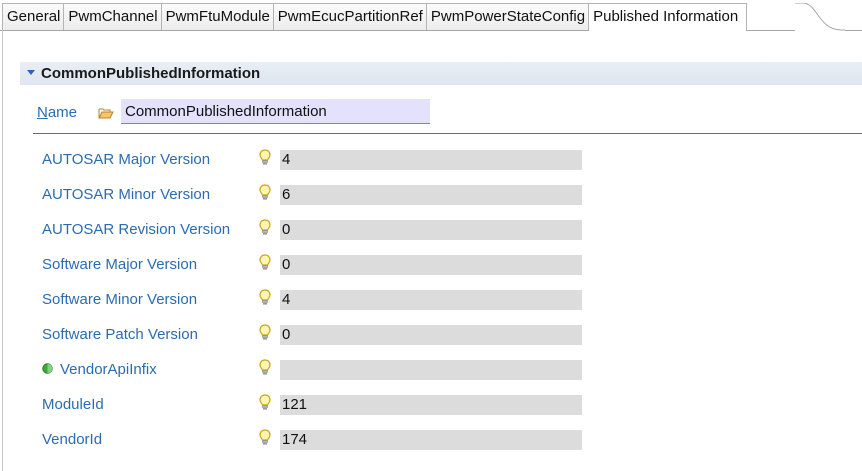 This screenshot has height=471, width=862. I want to click on property-row: VendorApiInfix, so click(431, 372).